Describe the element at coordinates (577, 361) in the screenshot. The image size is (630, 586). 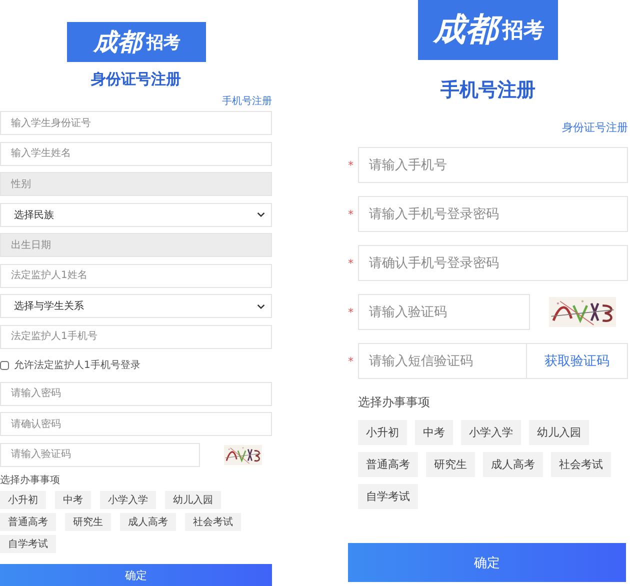
I see `get-code-button: 获取验证码` at that location.